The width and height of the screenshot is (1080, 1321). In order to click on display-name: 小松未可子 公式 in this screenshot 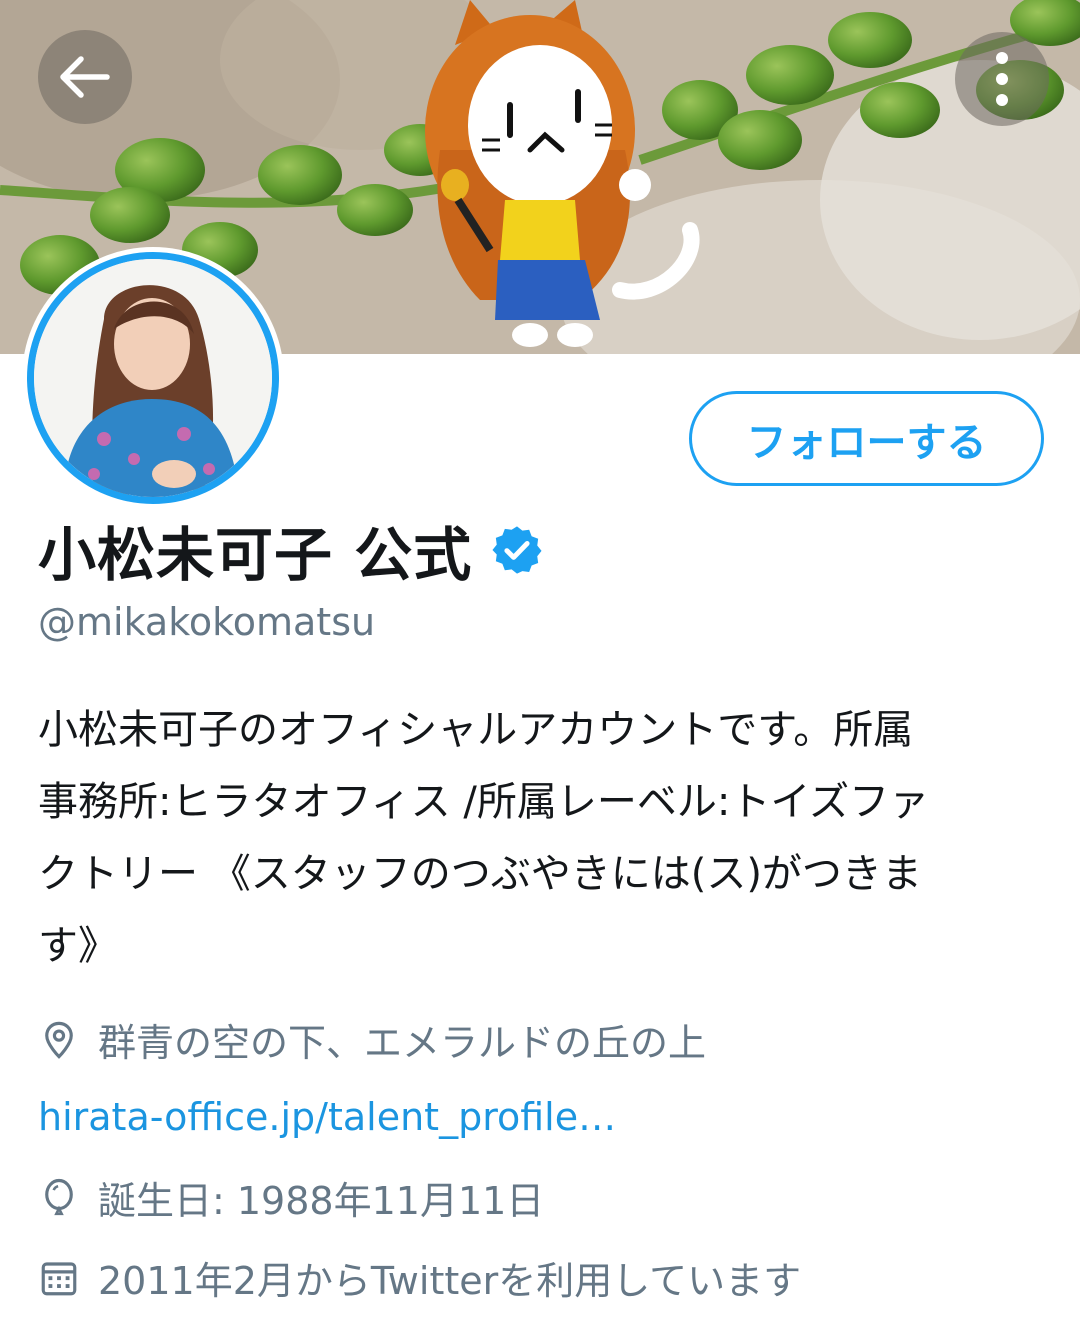, I will do `click(255, 555)`.